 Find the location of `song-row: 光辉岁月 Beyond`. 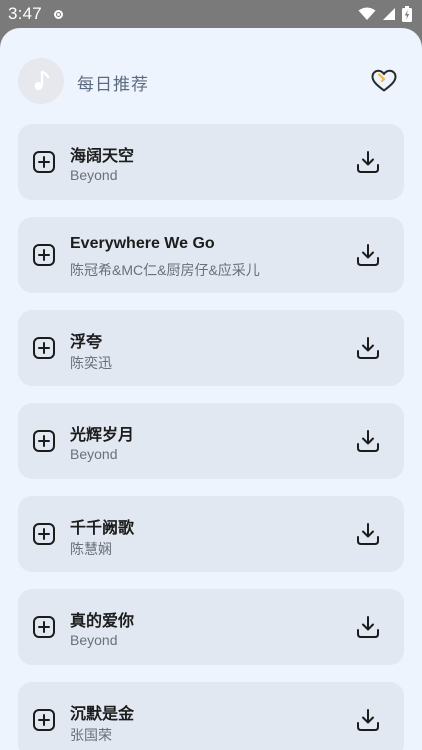

song-row: 光辉岁月 Beyond is located at coordinates (211, 441).